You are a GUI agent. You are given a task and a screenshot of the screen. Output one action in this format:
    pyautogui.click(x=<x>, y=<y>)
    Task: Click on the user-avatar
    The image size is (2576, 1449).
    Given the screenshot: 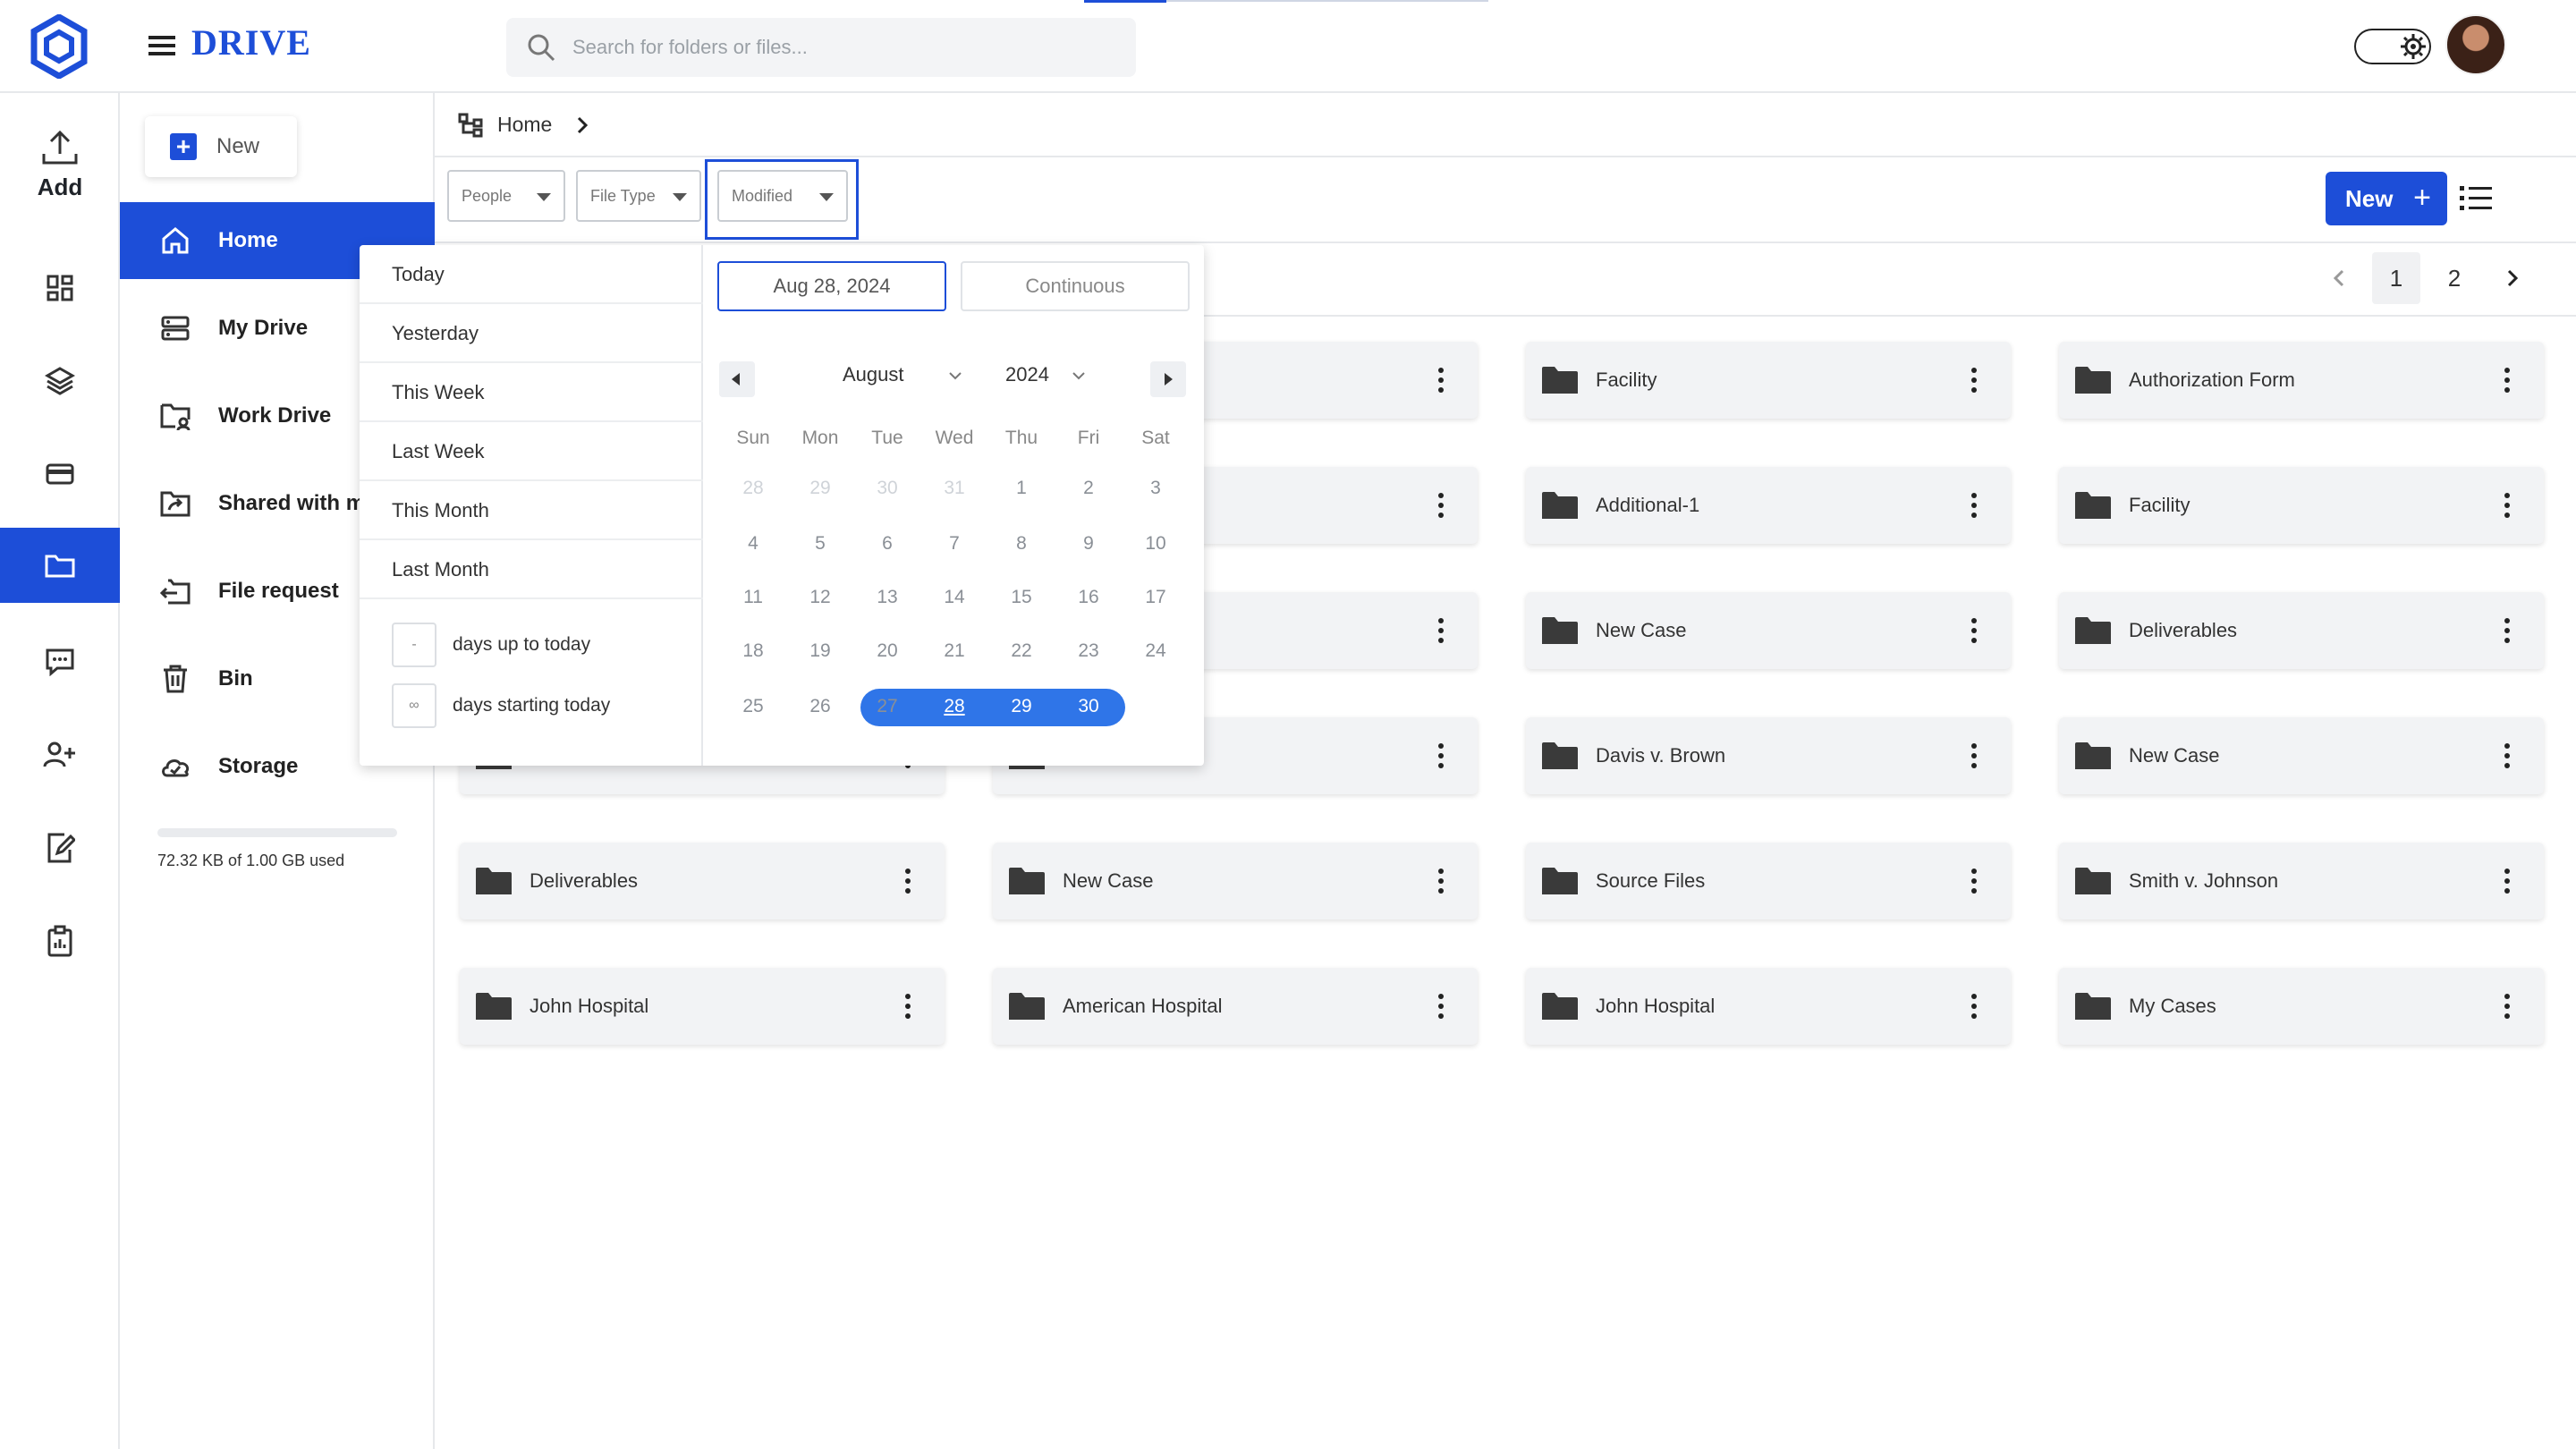 What is the action you would take?
    pyautogui.click(x=2475, y=44)
    